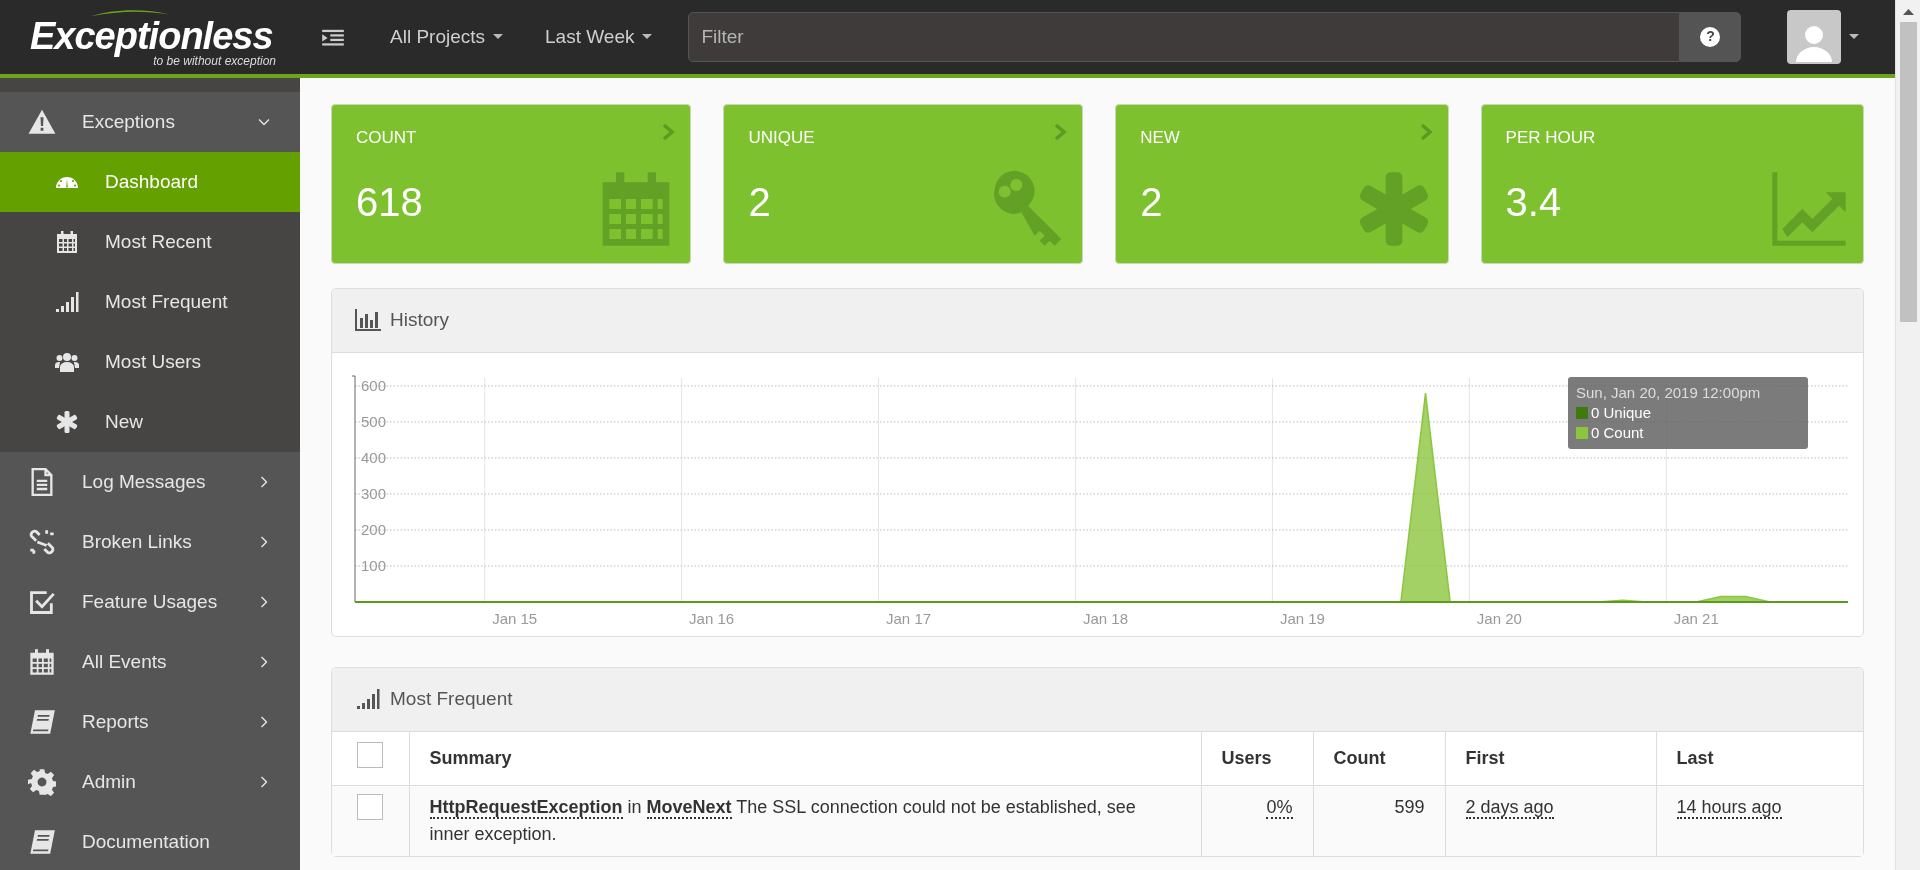 Image resolution: width=1920 pixels, height=870 pixels. What do you see at coordinates (150, 721) in the screenshot?
I see `sidebar-item: Reports` at bounding box center [150, 721].